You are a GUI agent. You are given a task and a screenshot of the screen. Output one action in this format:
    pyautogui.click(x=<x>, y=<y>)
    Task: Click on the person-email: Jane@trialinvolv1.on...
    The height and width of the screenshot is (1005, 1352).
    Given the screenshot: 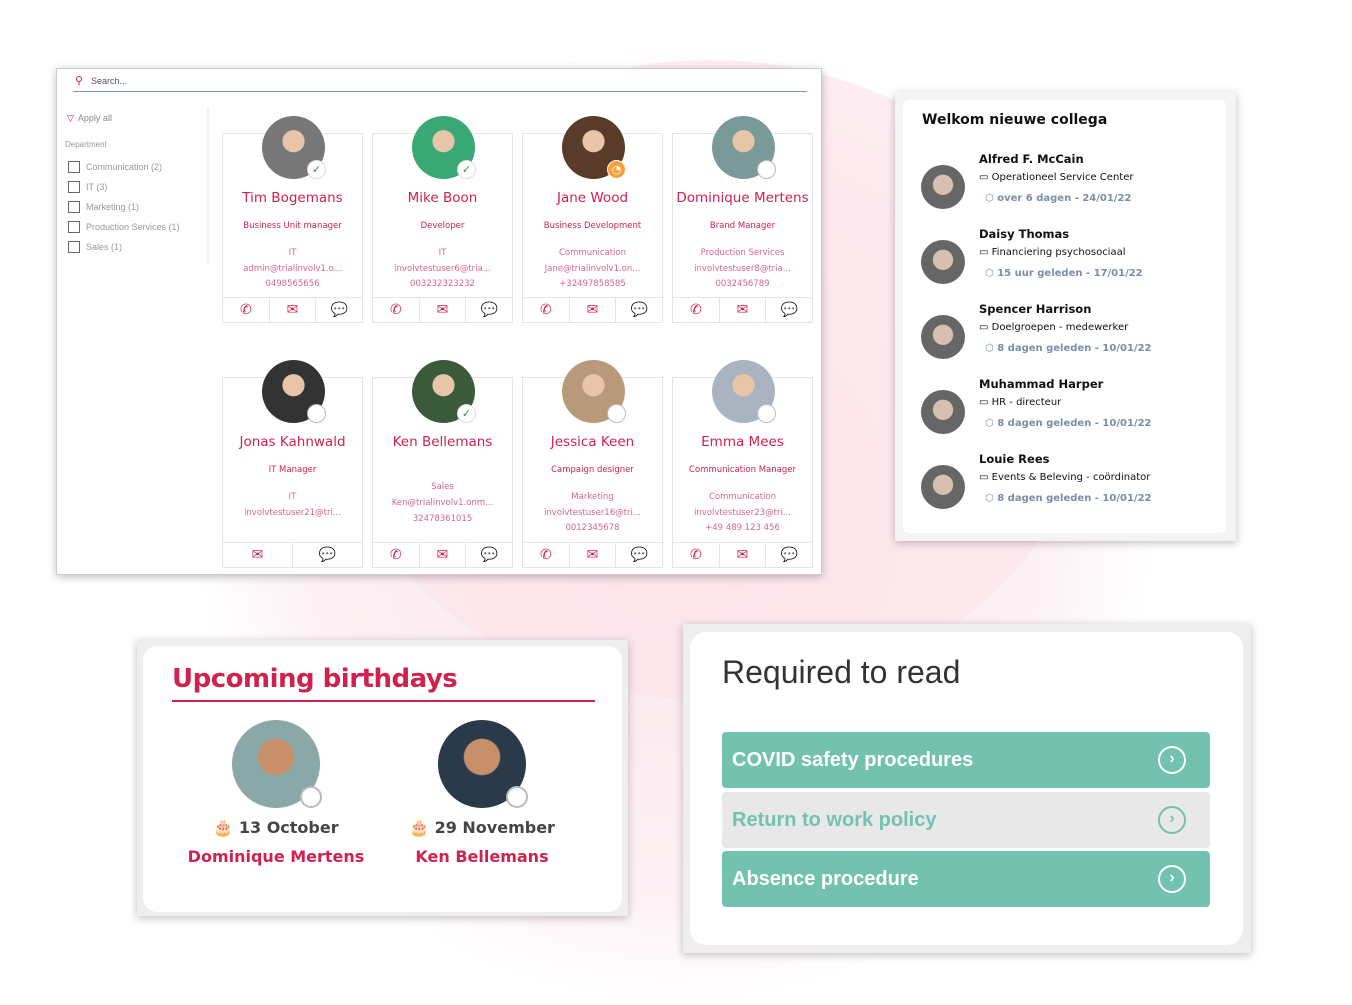 What is the action you would take?
    pyautogui.click(x=592, y=269)
    